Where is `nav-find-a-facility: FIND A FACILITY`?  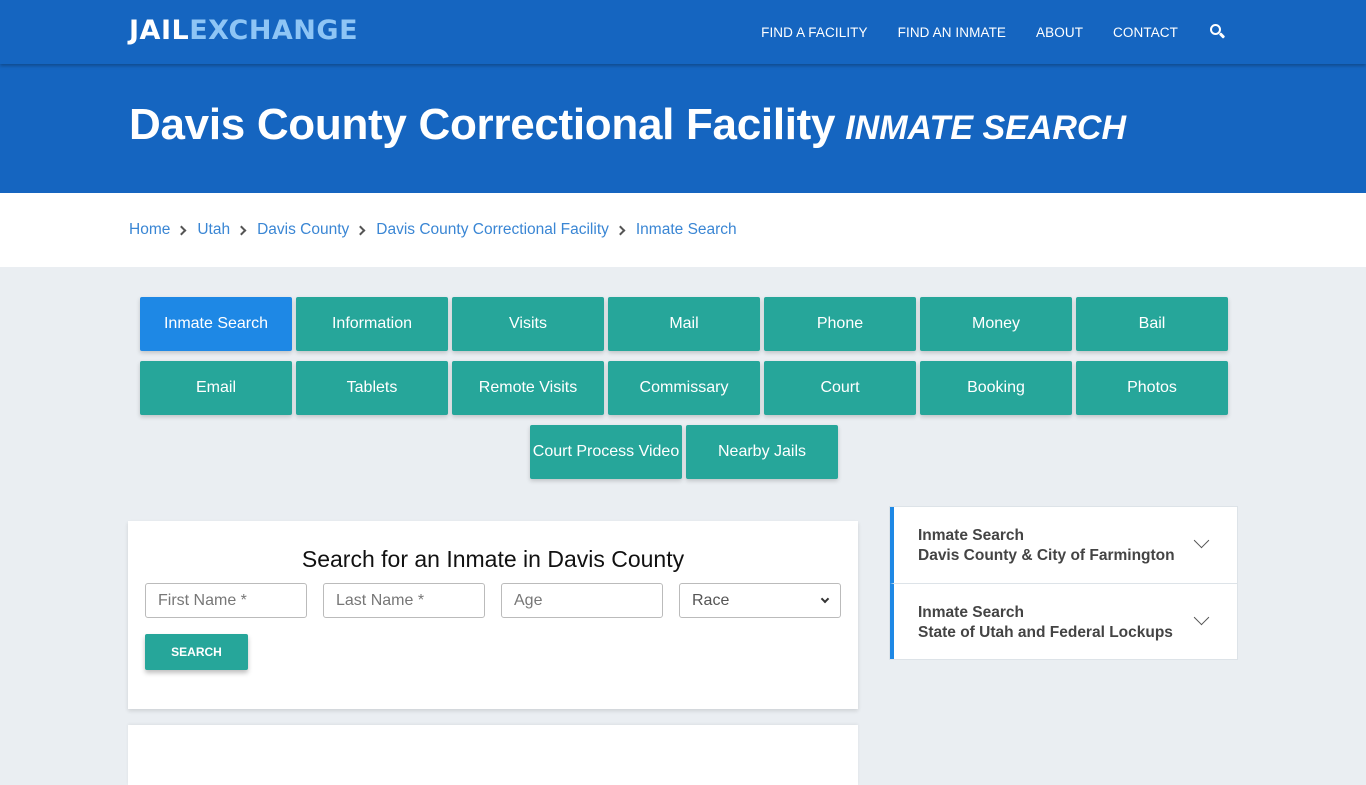 nav-find-a-facility: FIND A FACILITY is located at coordinates (814, 32).